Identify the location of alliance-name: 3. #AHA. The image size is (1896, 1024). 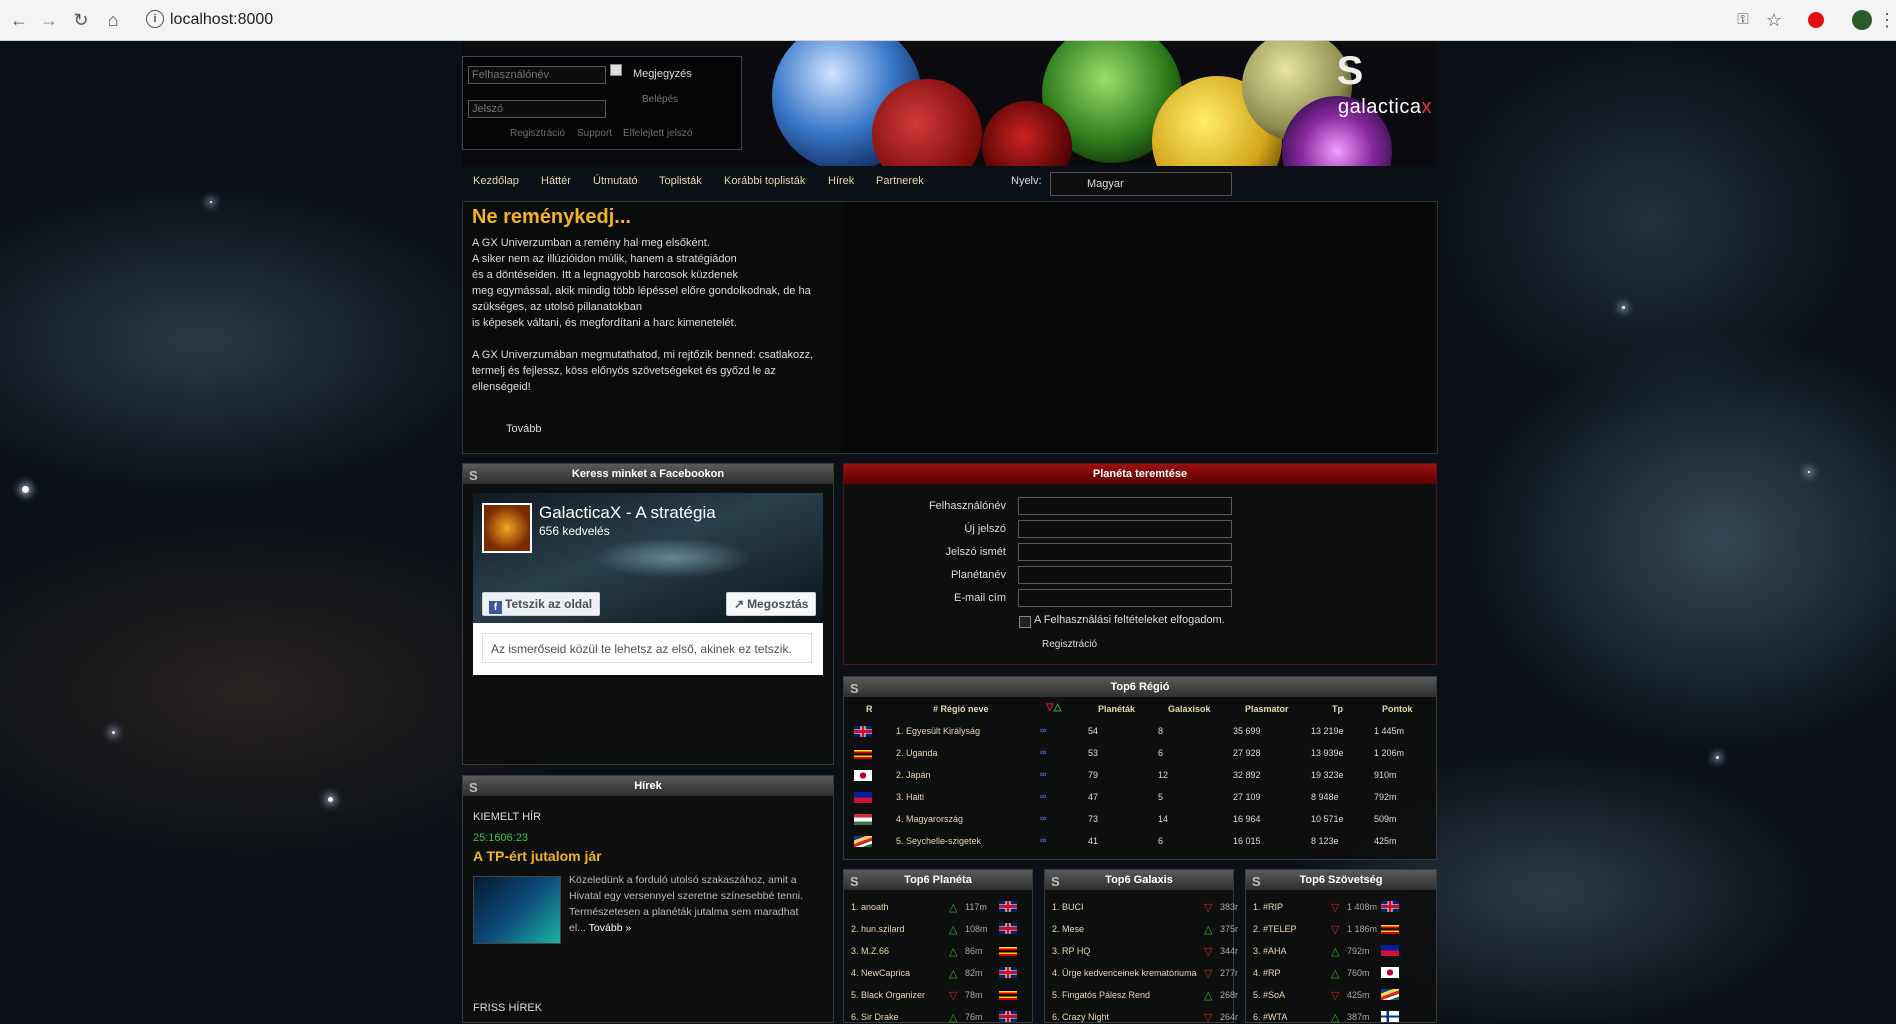
(1289, 951).